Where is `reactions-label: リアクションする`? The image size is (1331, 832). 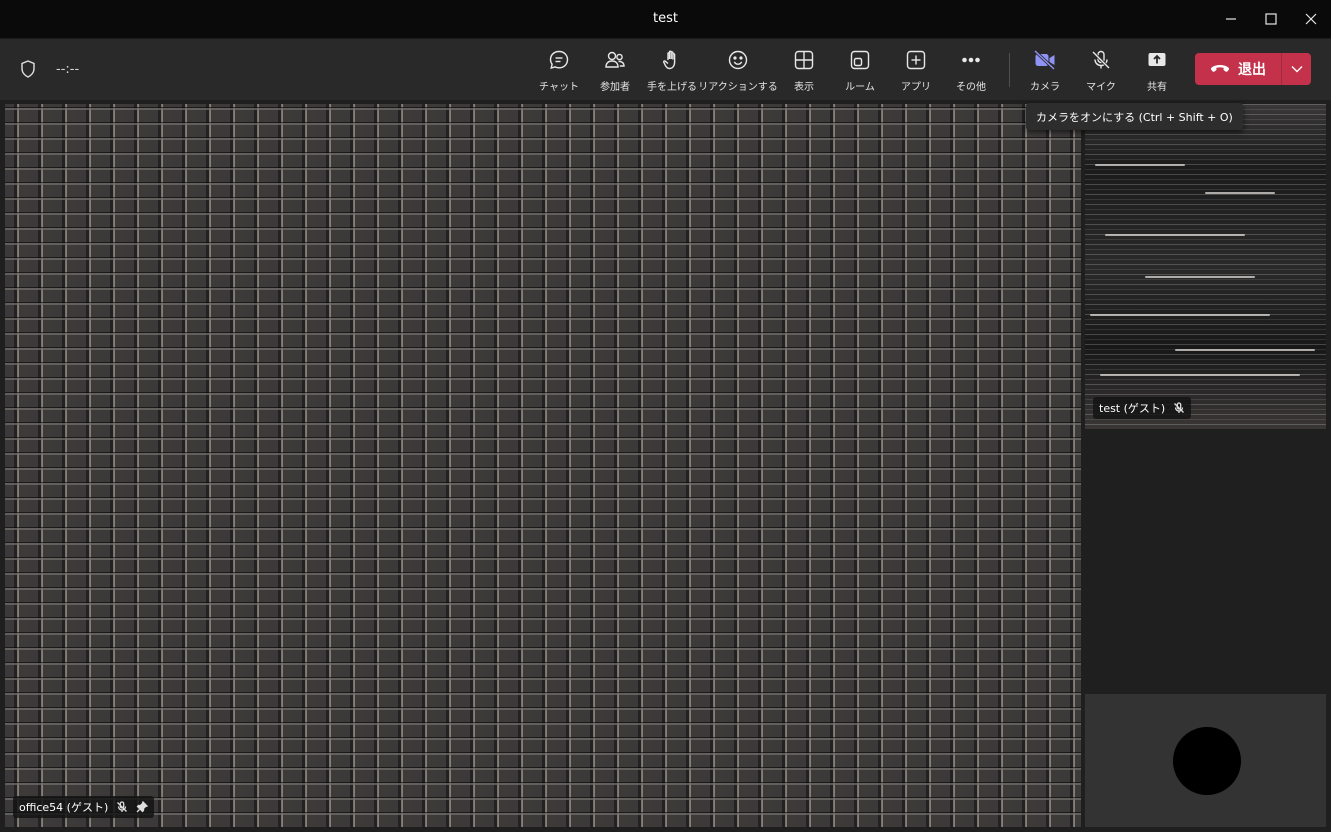 reactions-label: リアクションする is located at coordinates (738, 87).